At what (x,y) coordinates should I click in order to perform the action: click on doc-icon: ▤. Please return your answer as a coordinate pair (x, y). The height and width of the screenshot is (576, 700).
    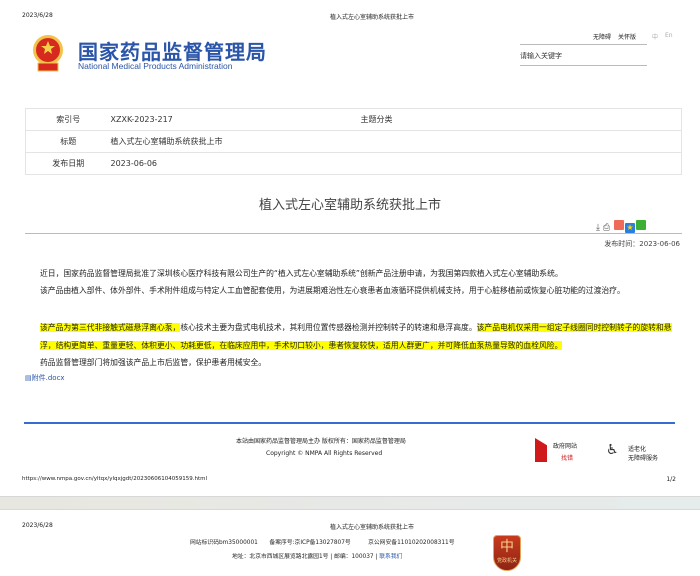
    Looking at the image, I should click on (28, 378).